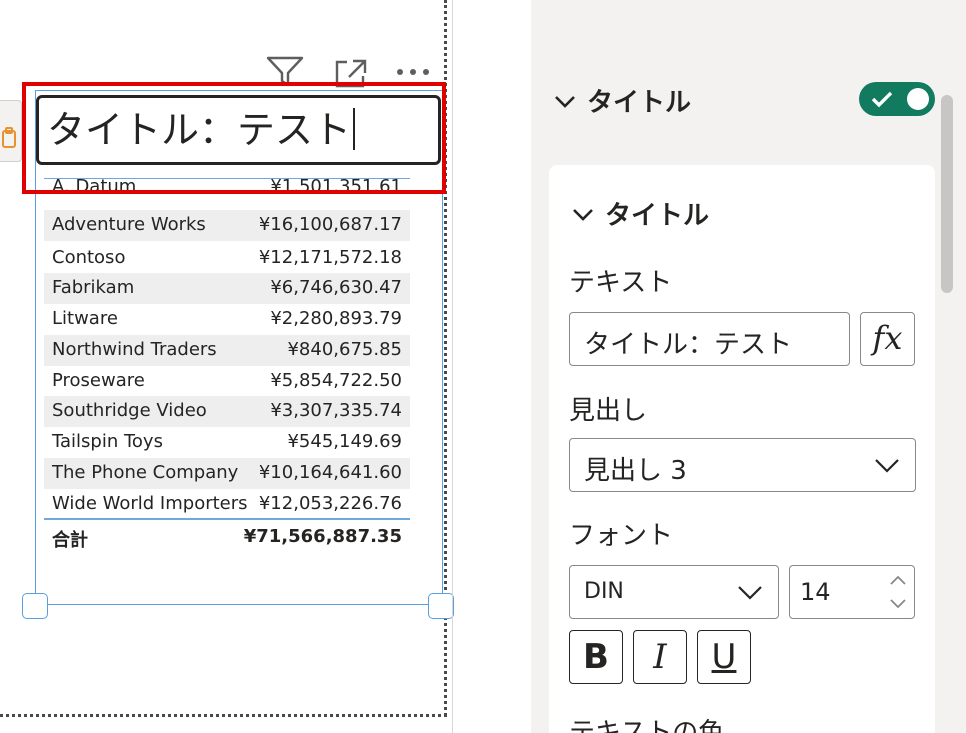 Image resolution: width=966 pixels, height=733 pixels. What do you see at coordinates (660, 657) in the screenshot?
I see `italic-button: I` at bounding box center [660, 657].